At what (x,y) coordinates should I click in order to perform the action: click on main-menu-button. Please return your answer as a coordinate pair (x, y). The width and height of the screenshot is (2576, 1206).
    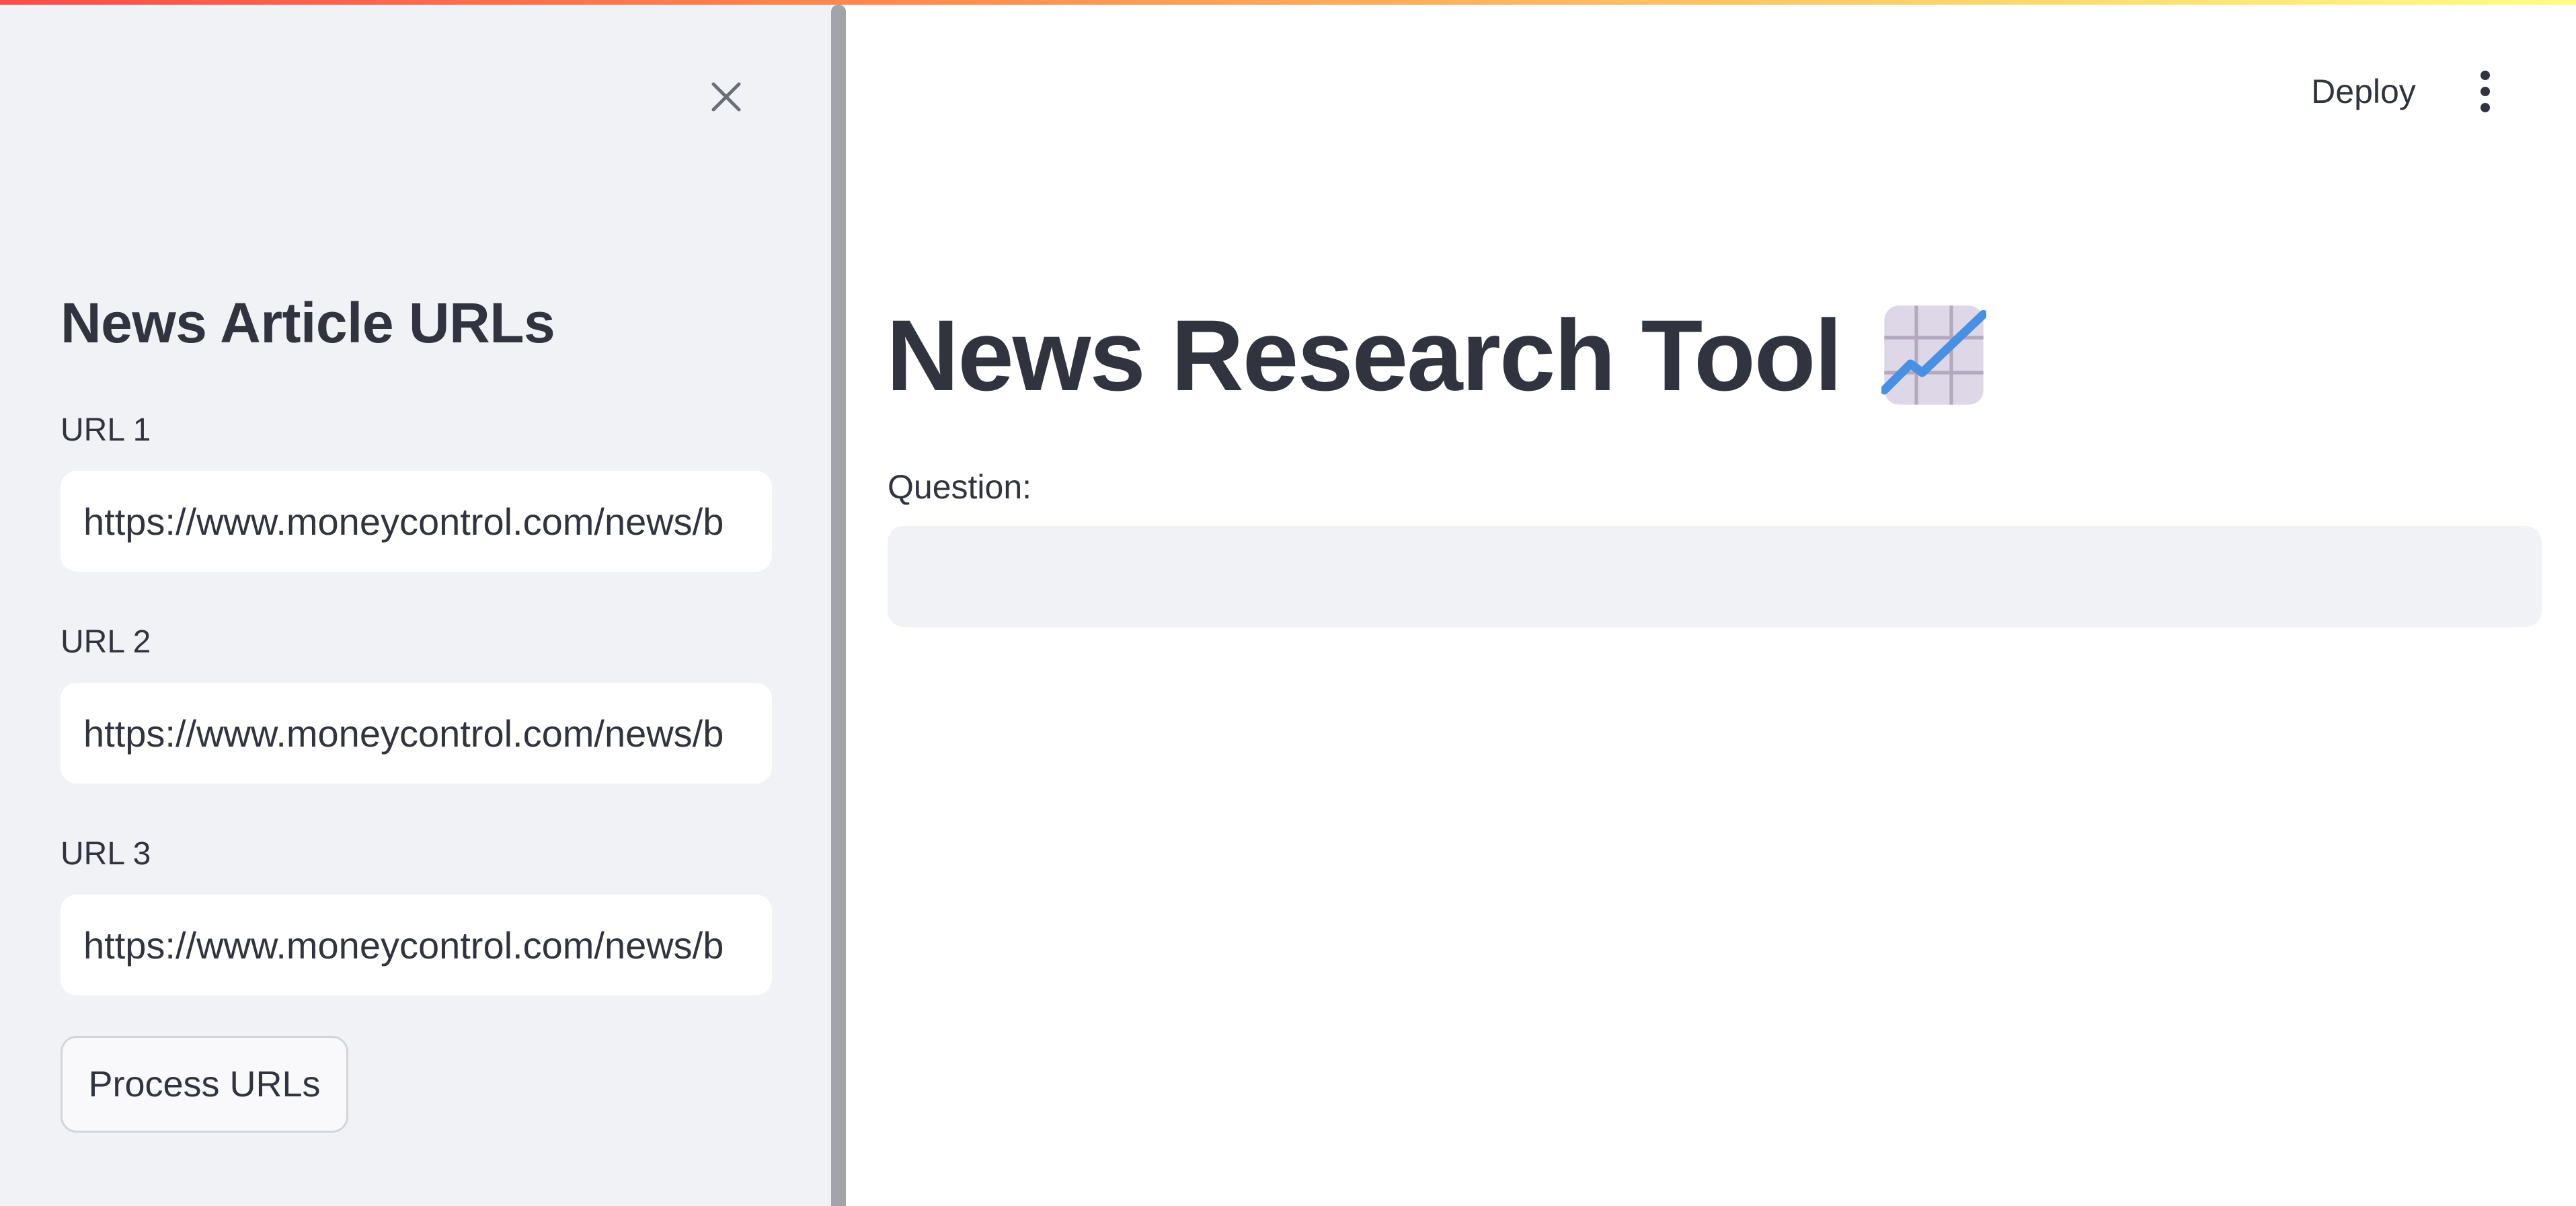
    Looking at the image, I should click on (2485, 91).